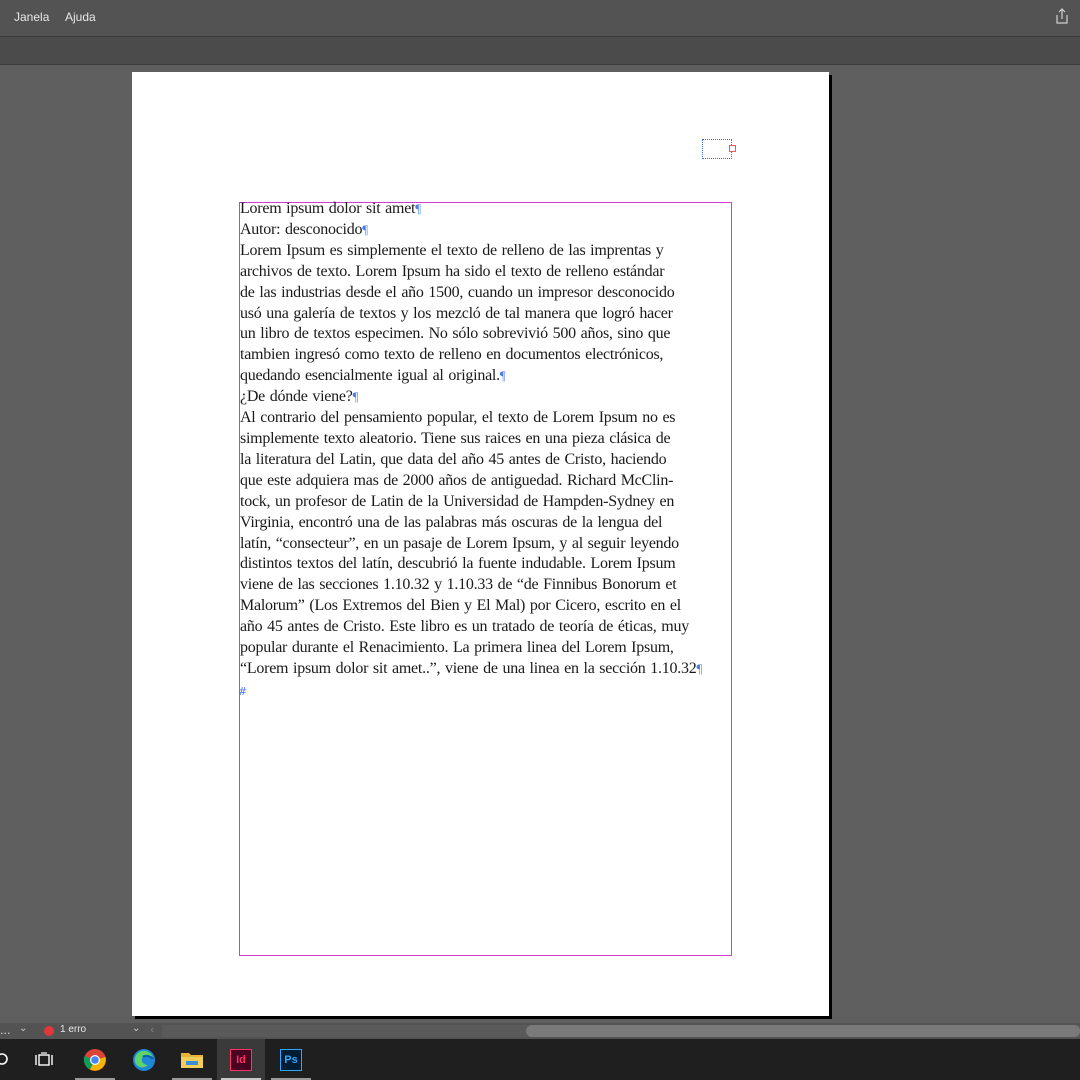  What do you see at coordinates (144, 1059) in the screenshot?
I see `edge-icon` at bounding box center [144, 1059].